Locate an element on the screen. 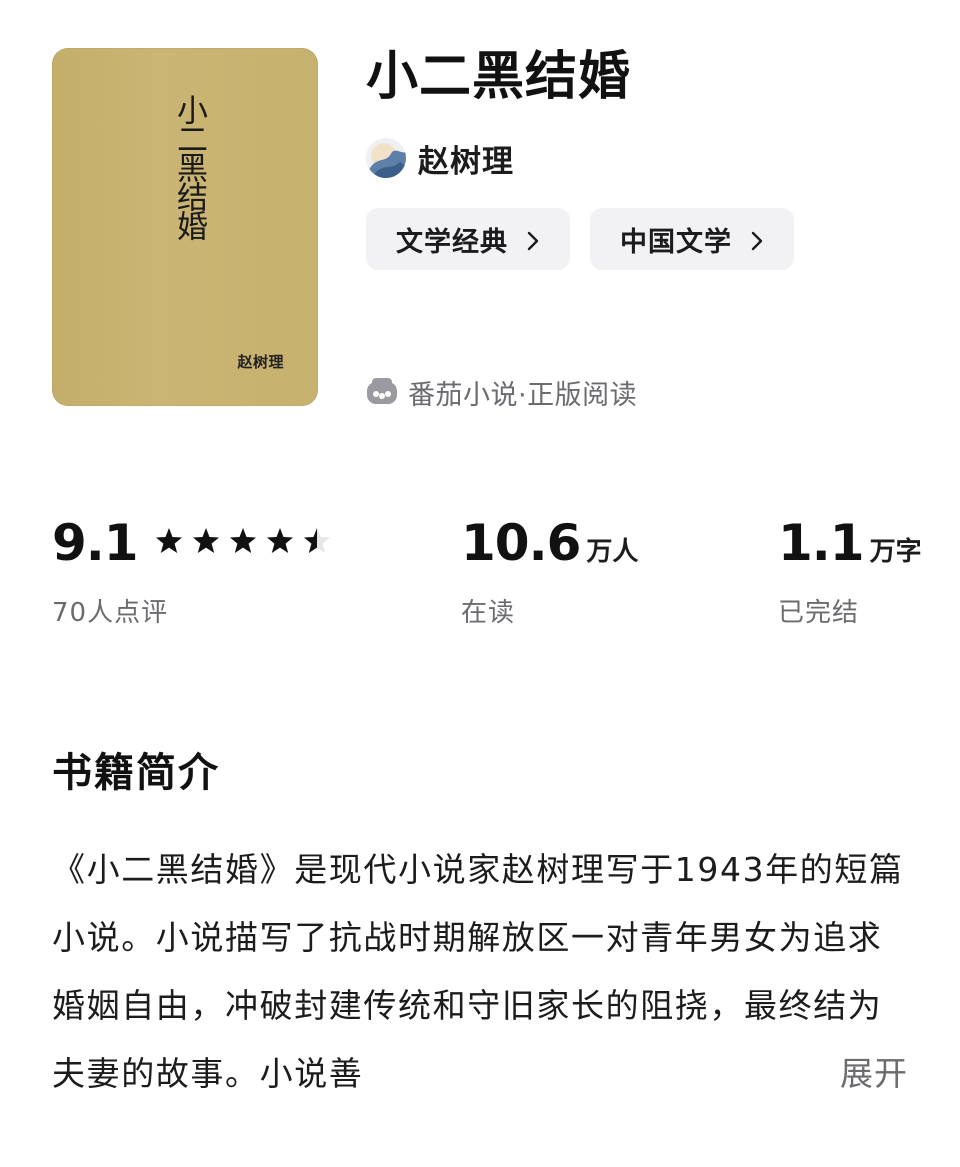 This screenshot has width=960, height=1167. word-unit: 万字 is located at coordinates (895, 552).